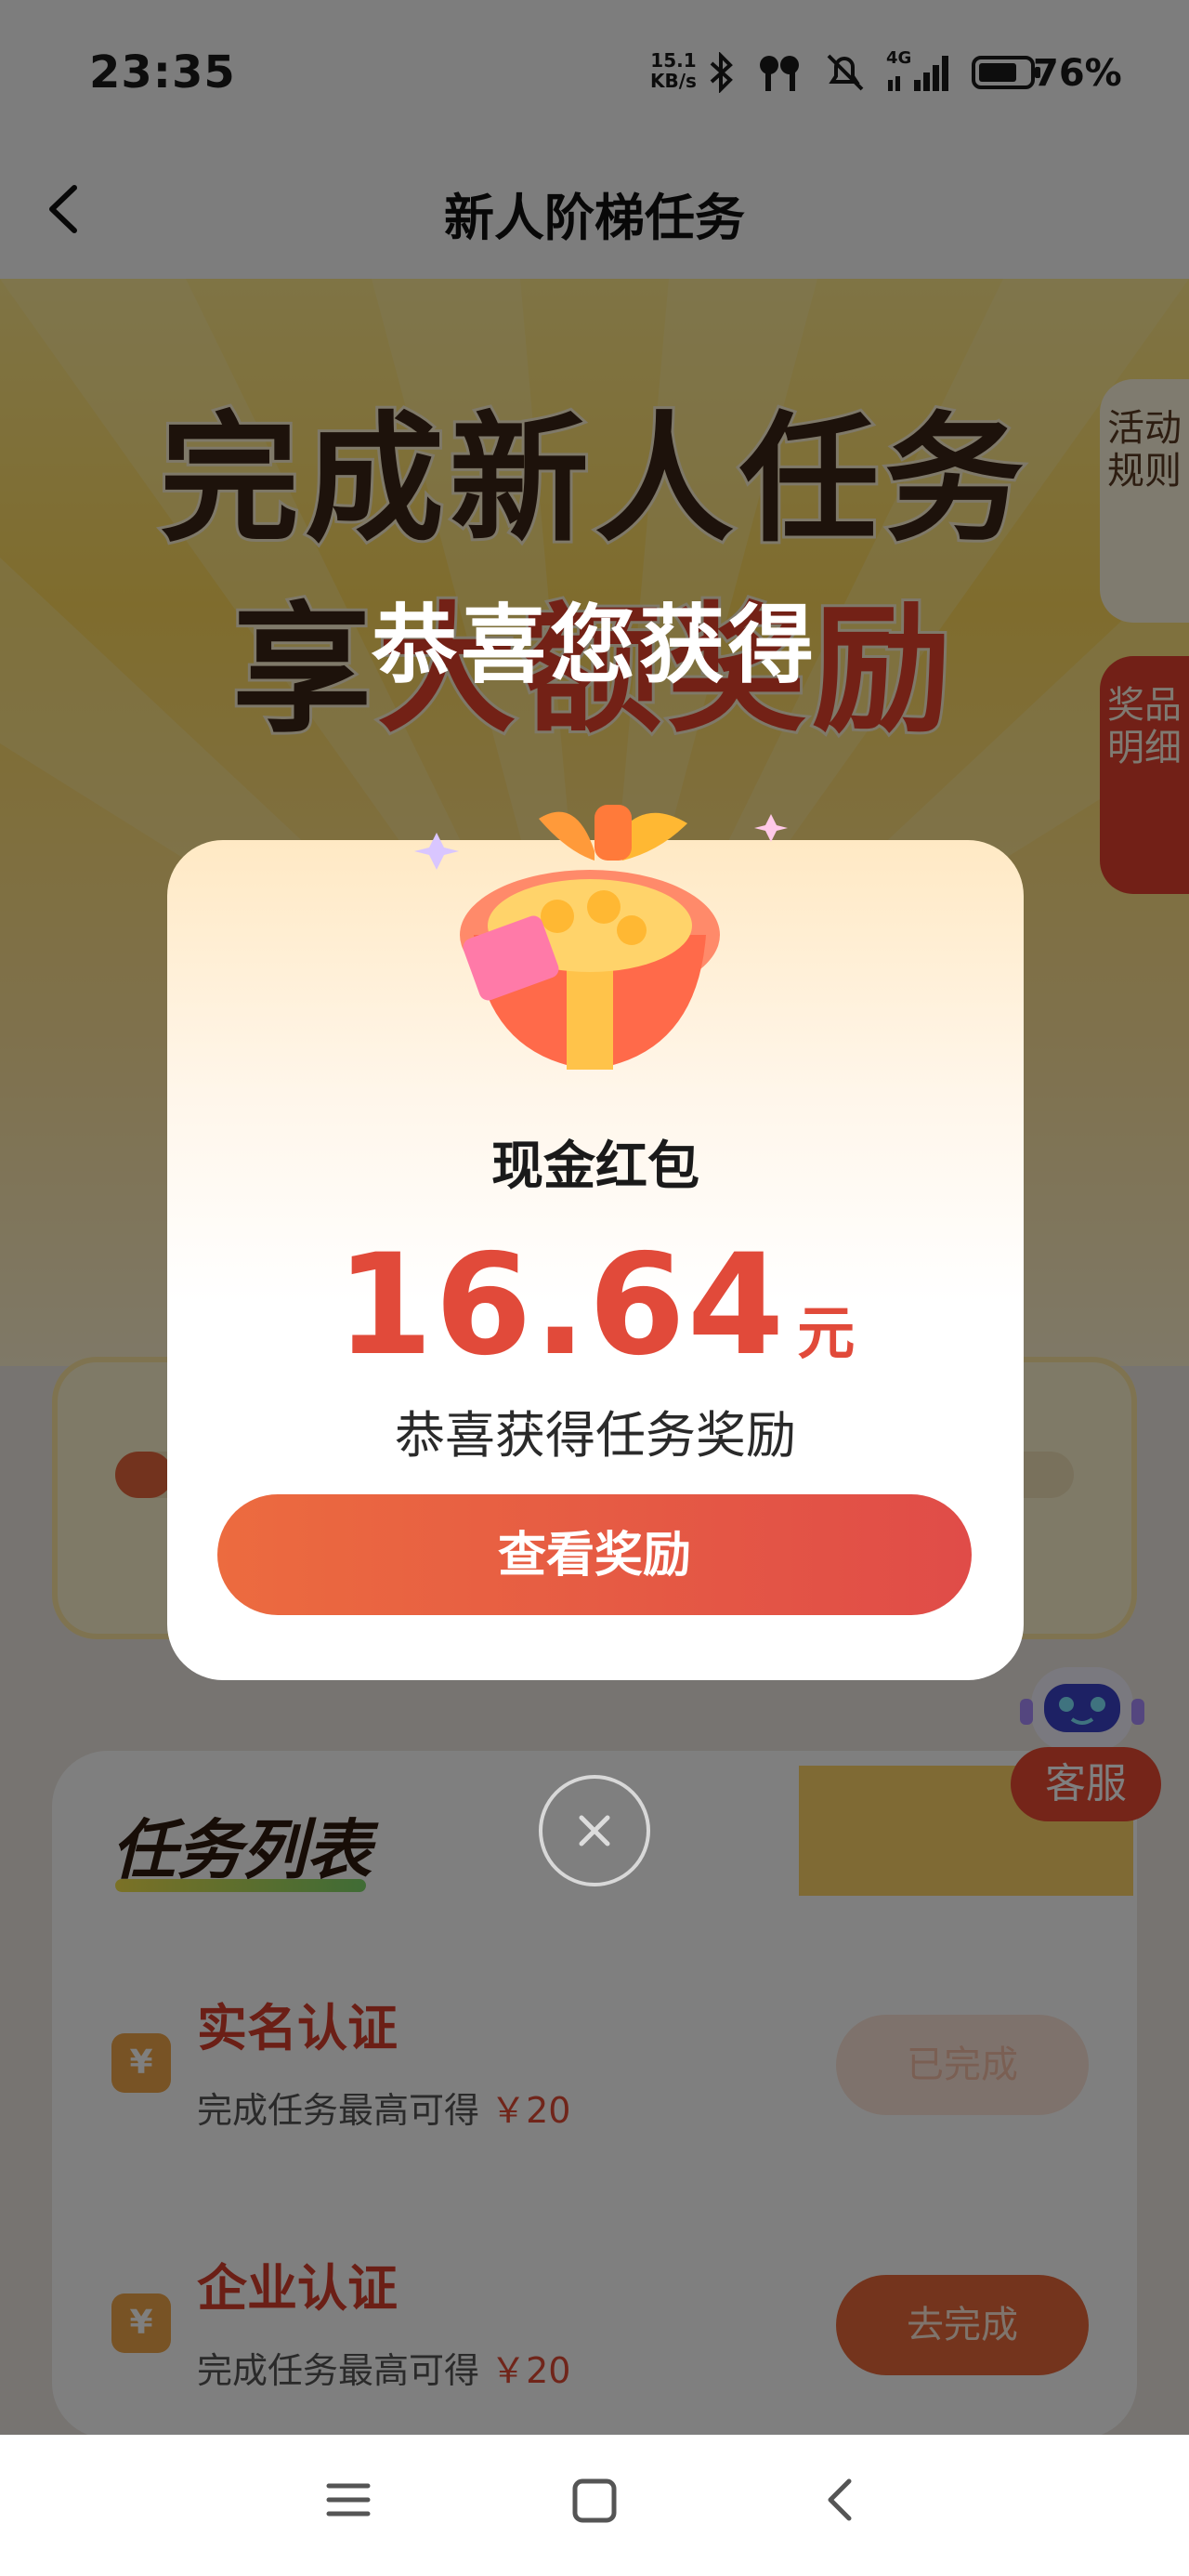 This screenshot has width=1189, height=2576. What do you see at coordinates (826, 1333) in the screenshot?
I see `reward-unit: 元` at bounding box center [826, 1333].